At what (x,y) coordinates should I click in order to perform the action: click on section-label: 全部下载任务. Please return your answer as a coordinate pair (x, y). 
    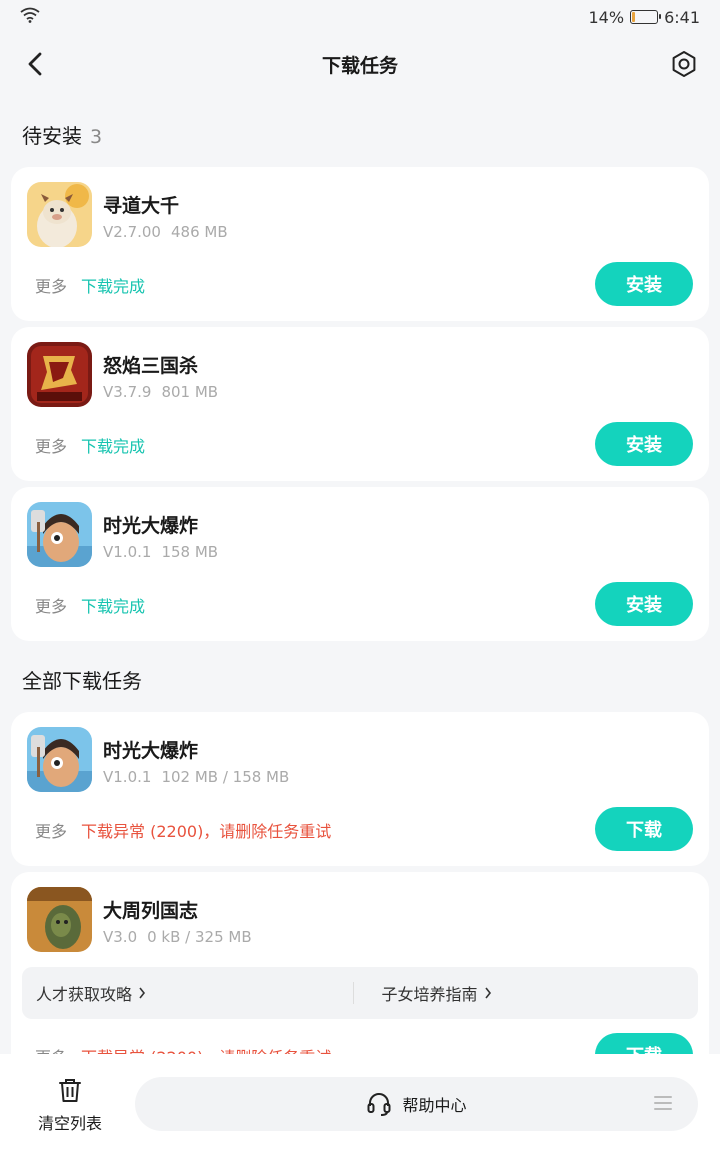
    Looking at the image, I should click on (82, 681).